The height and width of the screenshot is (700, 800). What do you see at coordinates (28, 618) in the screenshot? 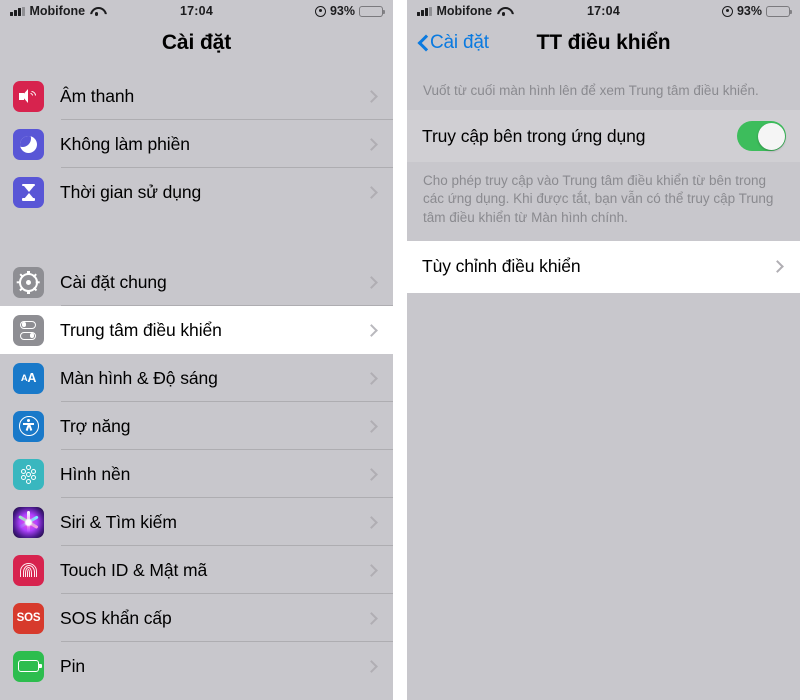
I see `sos-icon: SOS` at bounding box center [28, 618].